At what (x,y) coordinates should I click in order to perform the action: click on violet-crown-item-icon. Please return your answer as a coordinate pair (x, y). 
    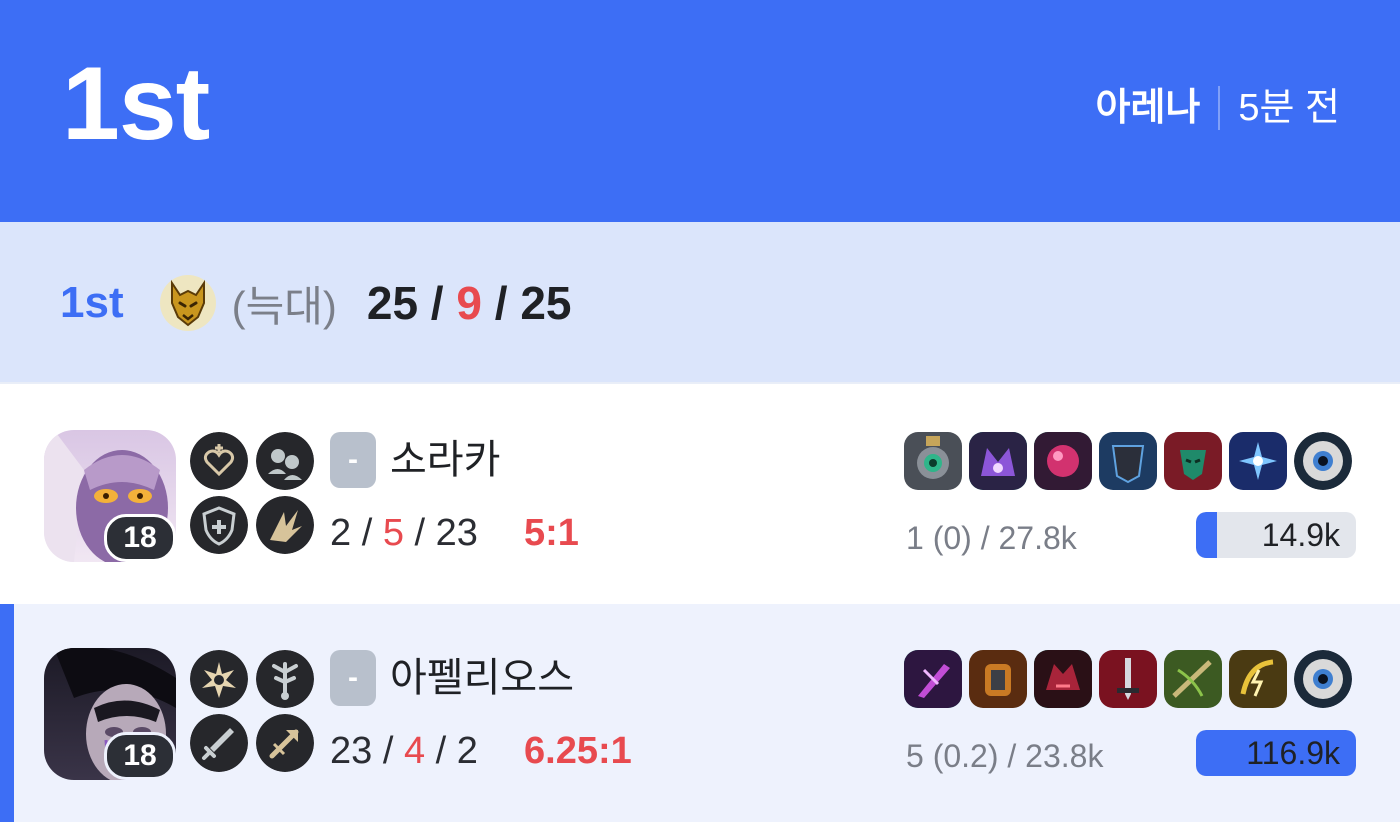
    Looking at the image, I should click on (998, 461).